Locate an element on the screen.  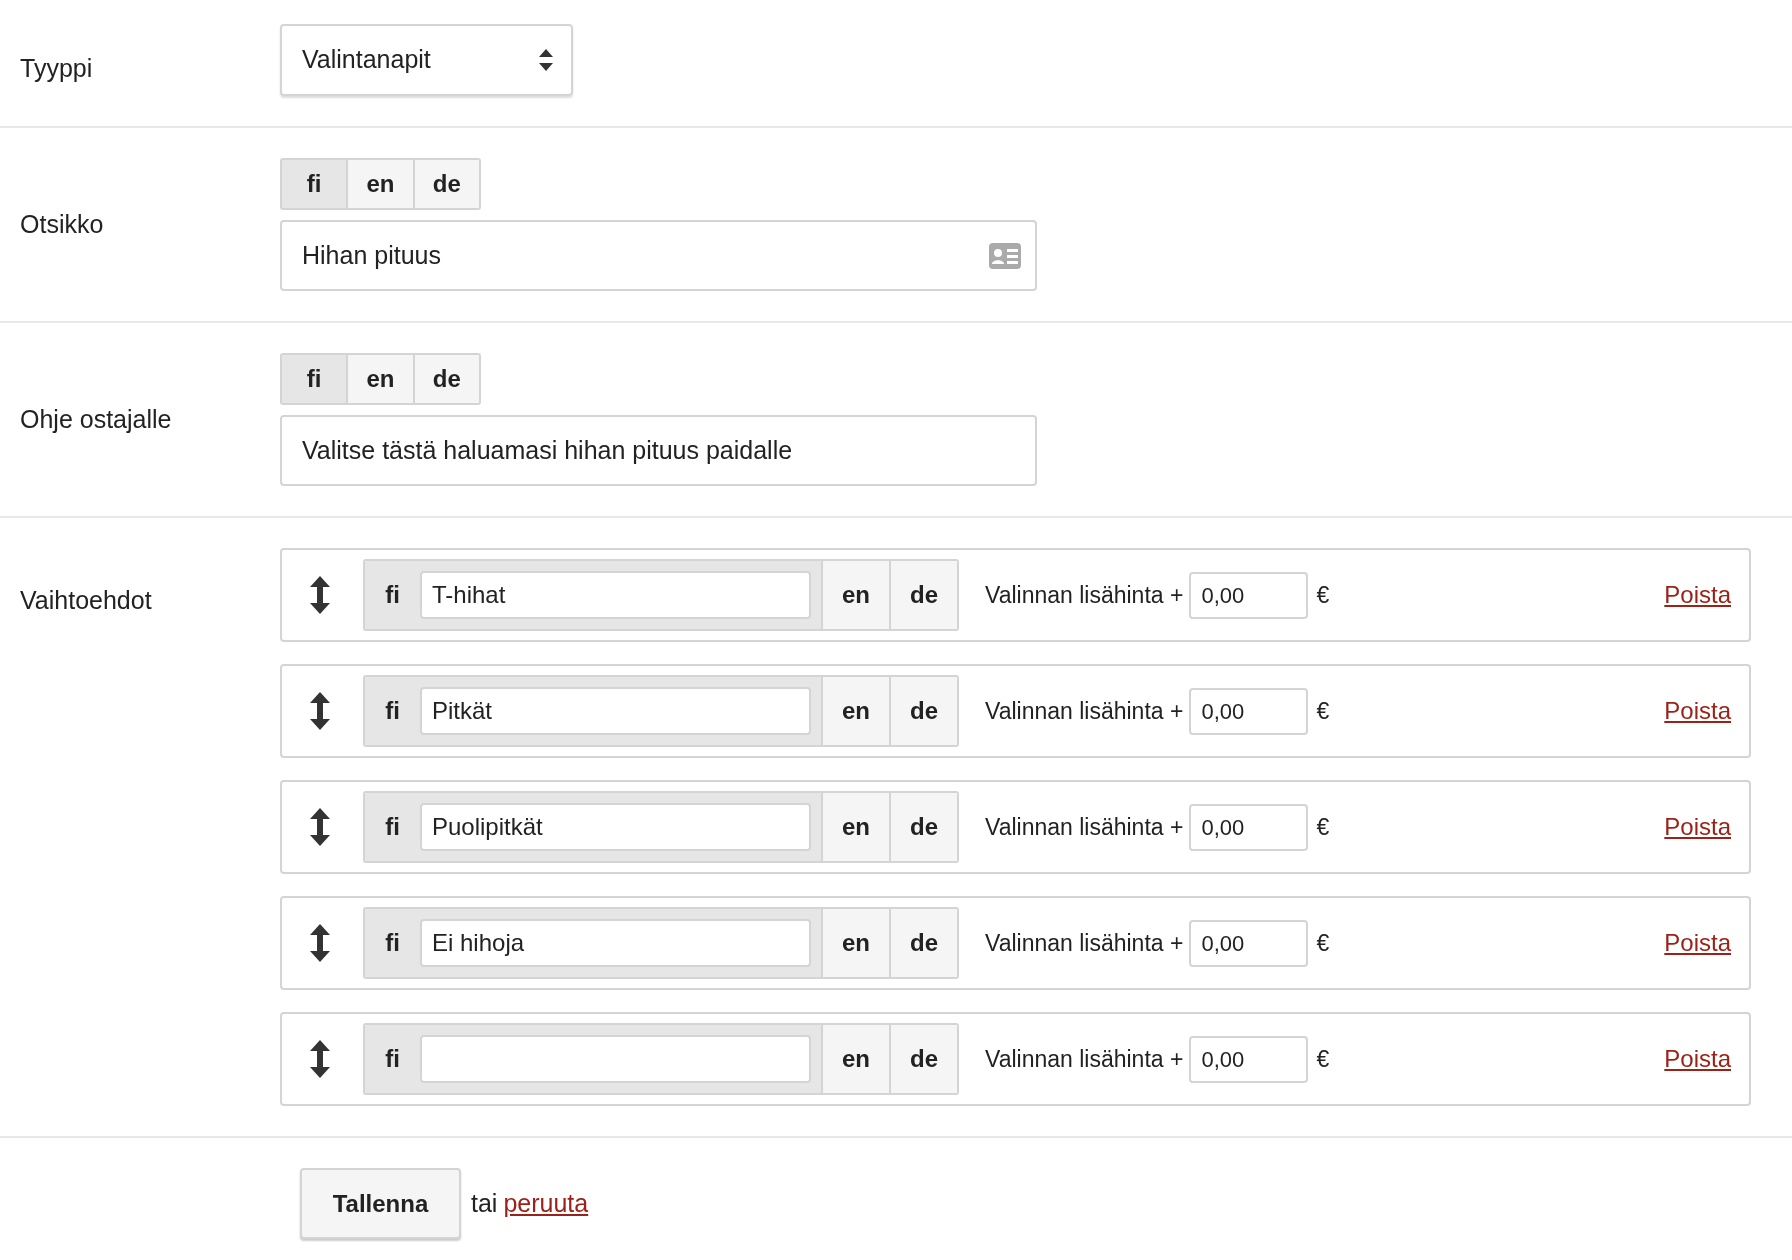
option-name-field is located at coordinates (615, 1059).